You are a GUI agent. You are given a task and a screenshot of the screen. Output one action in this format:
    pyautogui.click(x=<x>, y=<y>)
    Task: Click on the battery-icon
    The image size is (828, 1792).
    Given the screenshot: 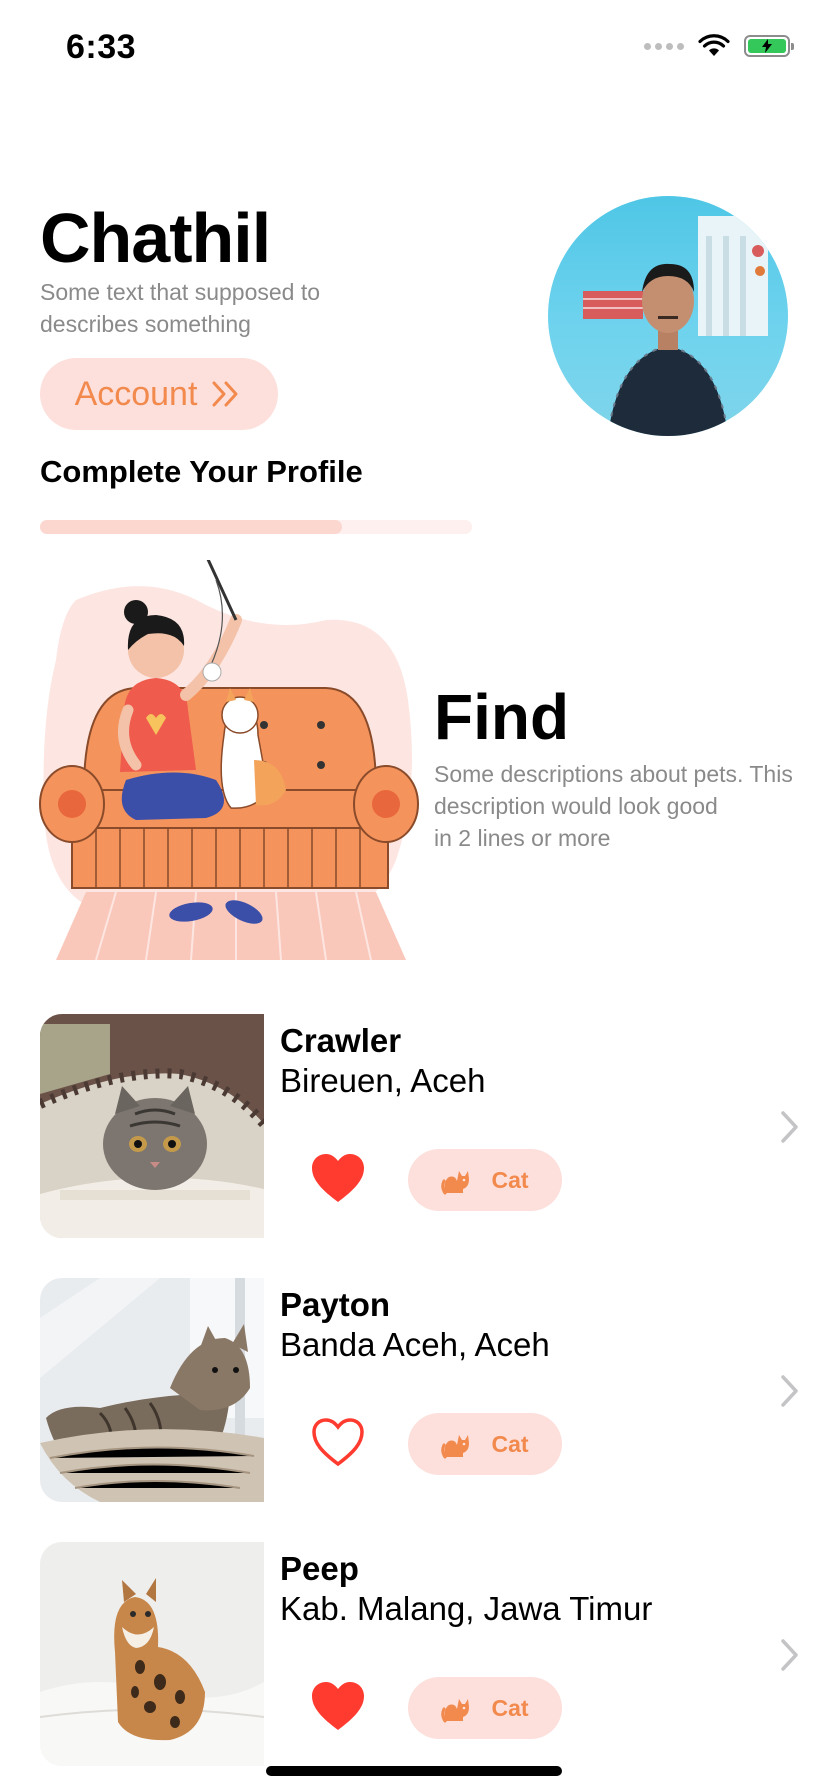 What is the action you would take?
    pyautogui.click(x=769, y=46)
    